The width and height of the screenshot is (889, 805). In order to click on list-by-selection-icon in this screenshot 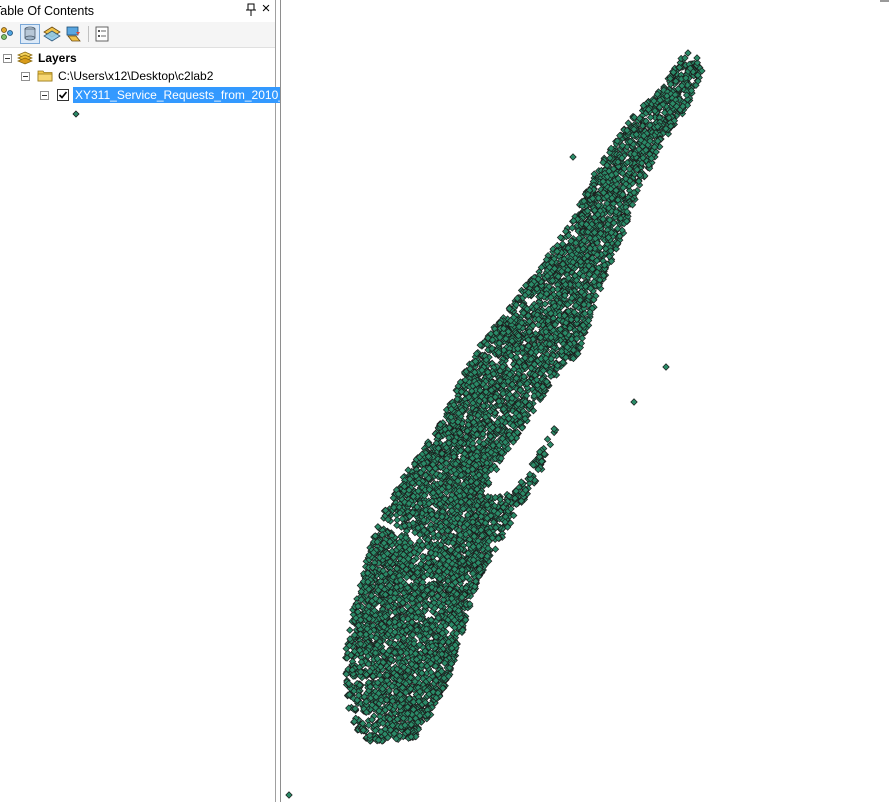, I will do `click(74, 34)`.